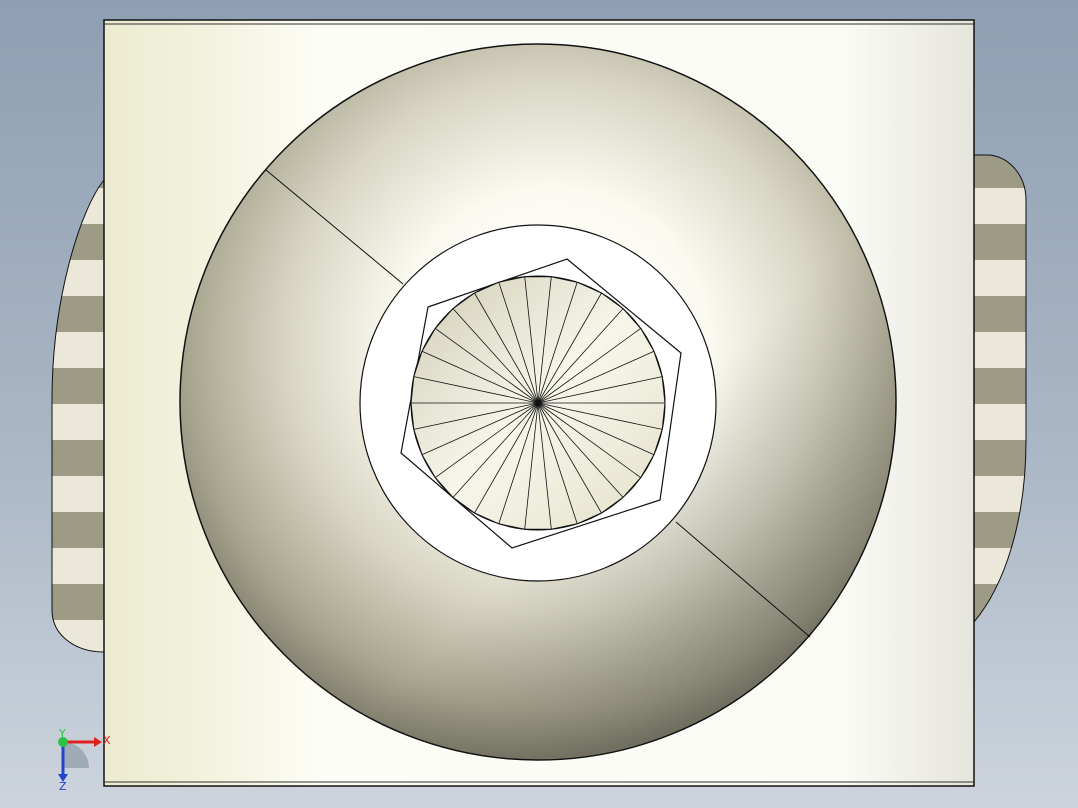  What do you see at coordinates (107, 740) in the screenshot?
I see `x-axis-label: X` at bounding box center [107, 740].